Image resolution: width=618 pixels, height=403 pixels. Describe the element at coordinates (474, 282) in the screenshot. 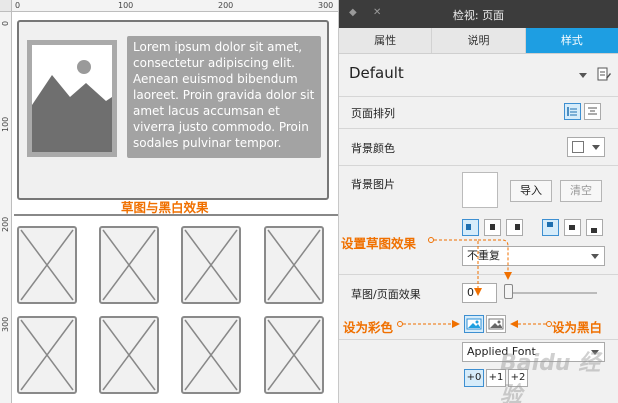

I see `annotation-arrows` at that location.